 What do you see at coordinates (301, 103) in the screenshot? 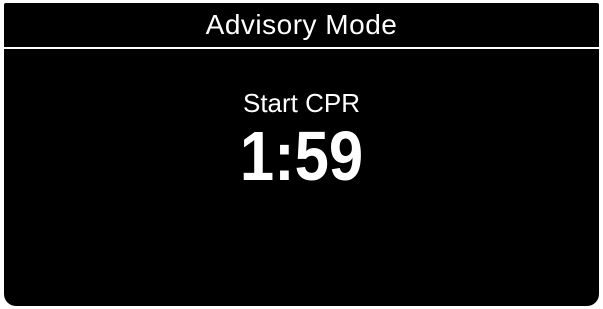
I see `cpr-prompt: Start CPR` at bounding box center [301, 103].